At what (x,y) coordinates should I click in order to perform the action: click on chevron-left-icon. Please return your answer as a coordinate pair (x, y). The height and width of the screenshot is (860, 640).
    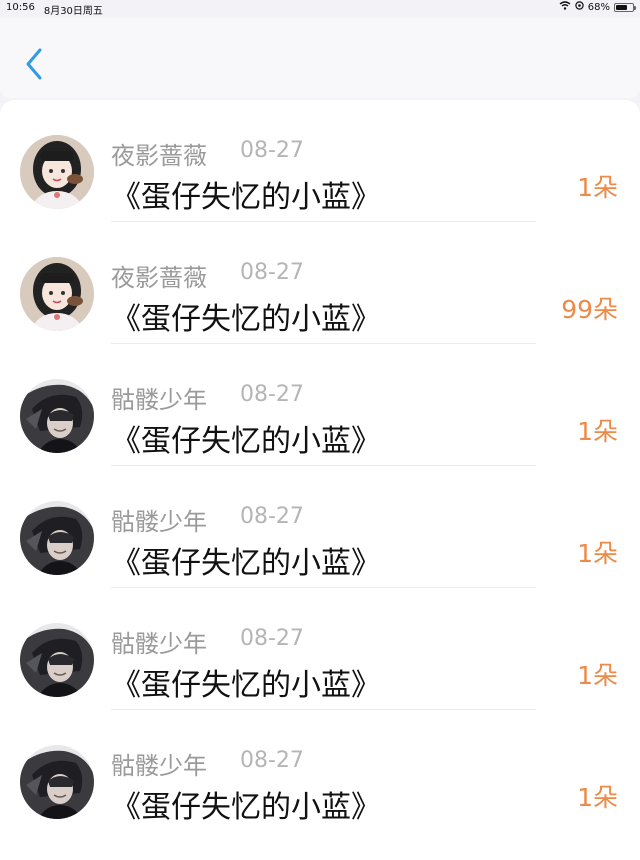
    Looking at the image, I should click on (34, 64).